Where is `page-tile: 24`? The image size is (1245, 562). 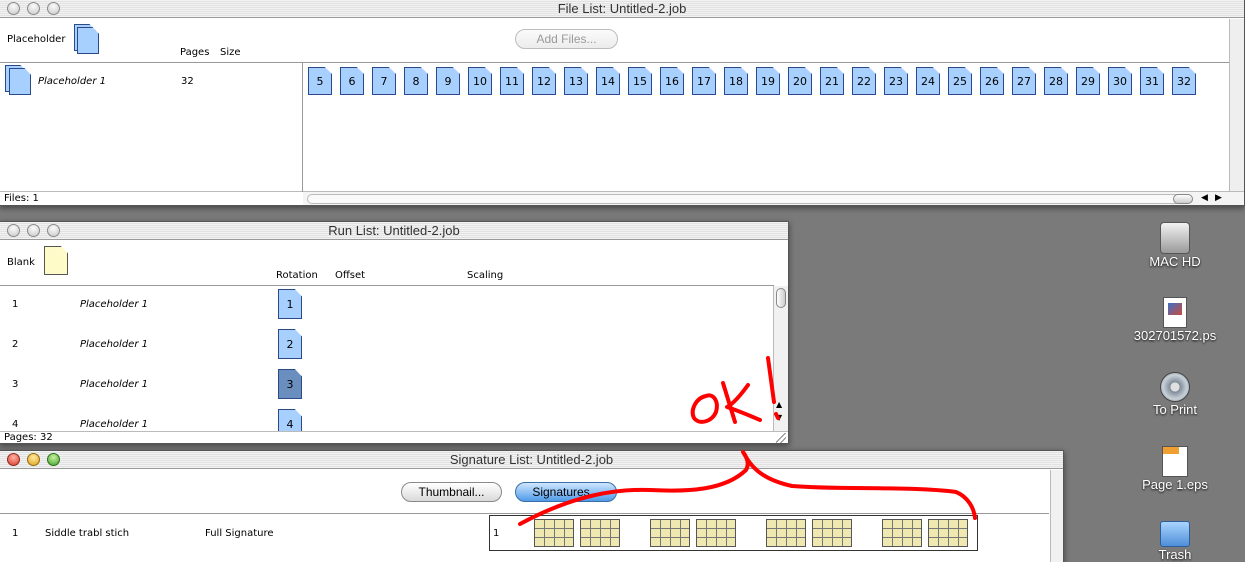
page-tile: 24 is located at coordinates (928, 81).